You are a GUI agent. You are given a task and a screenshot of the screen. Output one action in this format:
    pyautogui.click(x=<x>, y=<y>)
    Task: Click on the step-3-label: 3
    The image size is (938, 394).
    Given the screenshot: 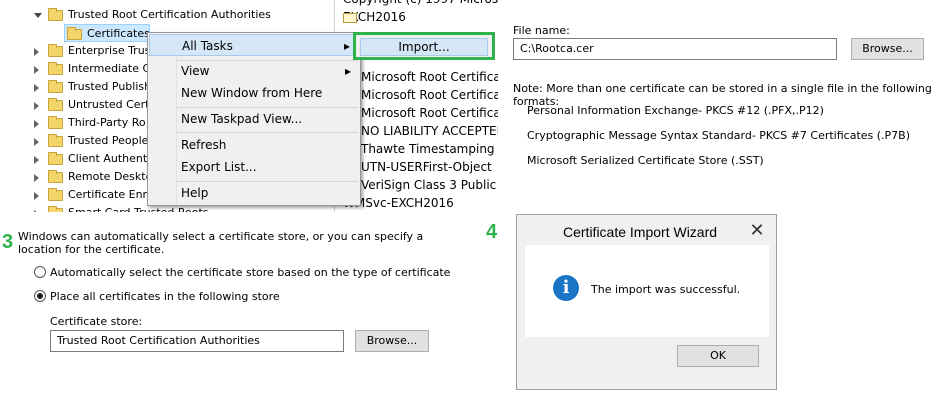 What is the action you would take?
    pyautogui.click(x=8, y=242)
    